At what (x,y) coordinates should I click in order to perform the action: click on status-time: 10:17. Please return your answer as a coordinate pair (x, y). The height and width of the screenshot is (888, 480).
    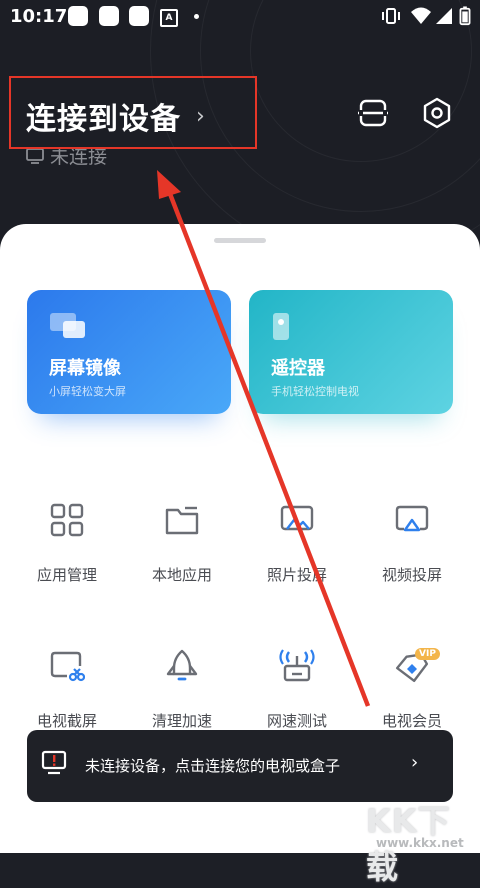
    Looking at the image, I should click on (39, 16).